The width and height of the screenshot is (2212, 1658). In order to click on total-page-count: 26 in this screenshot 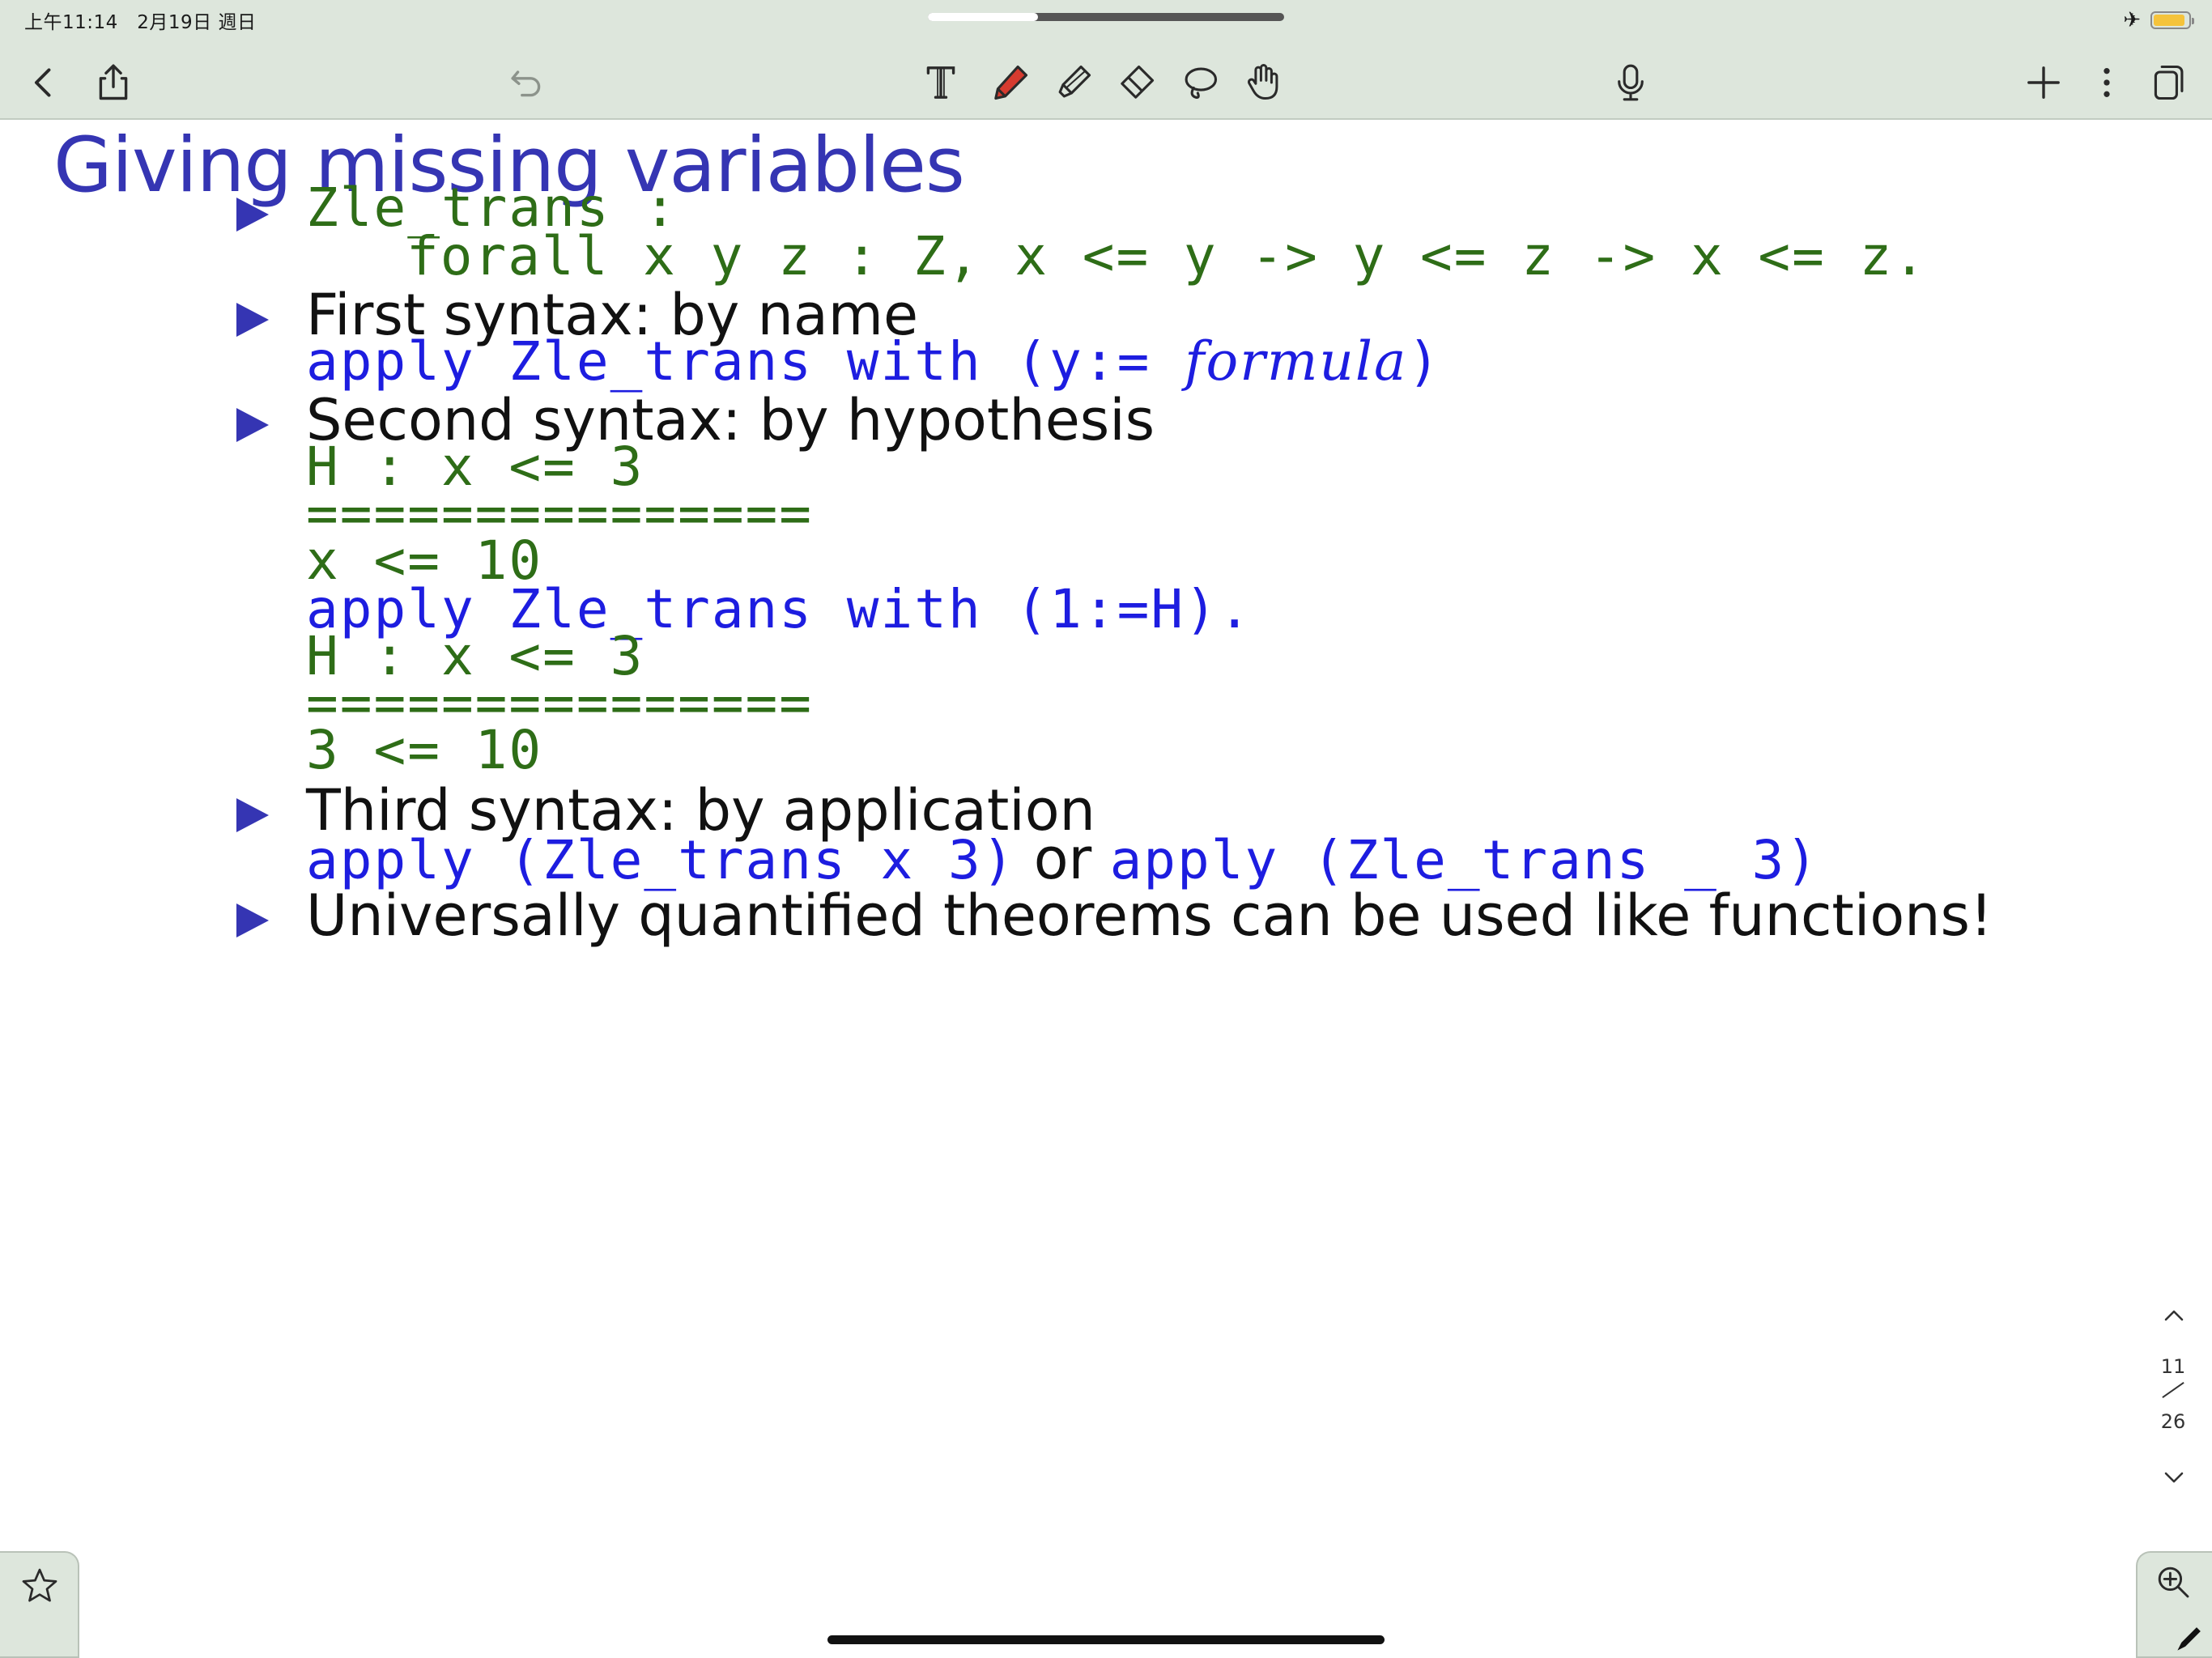, I will do `click(2173, 1421)`.